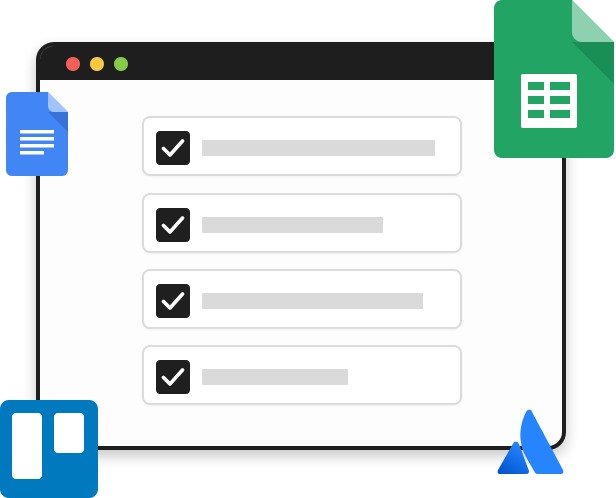  I want to click on minimize-window-button, so click(97, 64).